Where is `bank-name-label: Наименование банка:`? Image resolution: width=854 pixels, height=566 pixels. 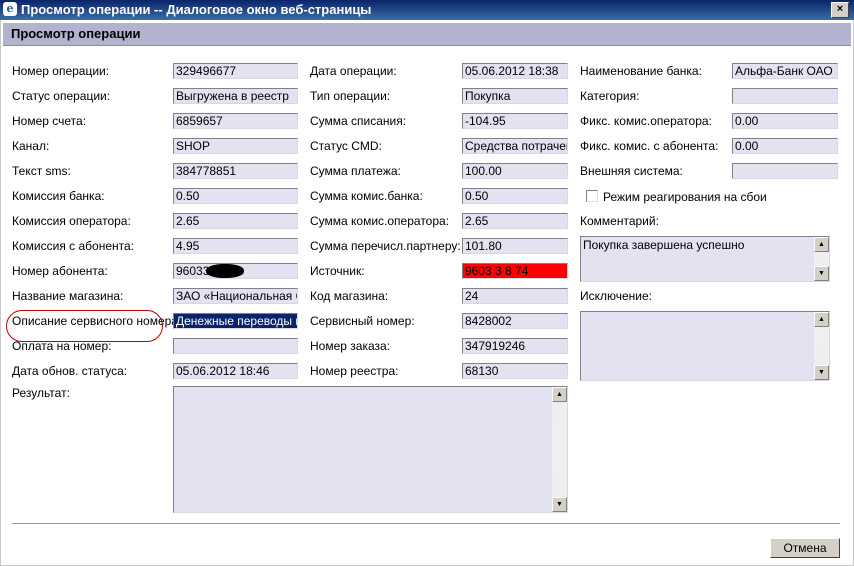 bank-name-label: Наименование банка: is located at coordinates (641, 71).